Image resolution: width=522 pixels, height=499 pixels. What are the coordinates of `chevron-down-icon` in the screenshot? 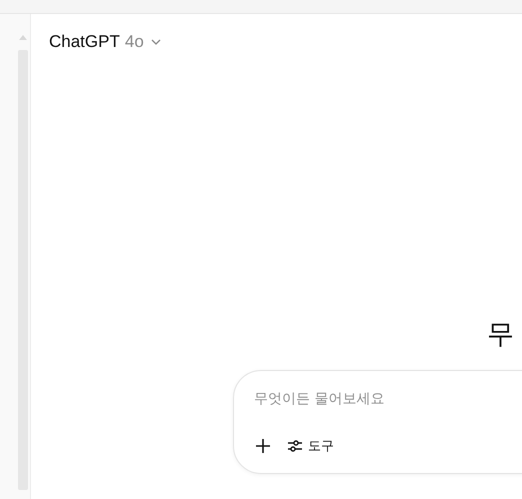 It's located at (155, 42).